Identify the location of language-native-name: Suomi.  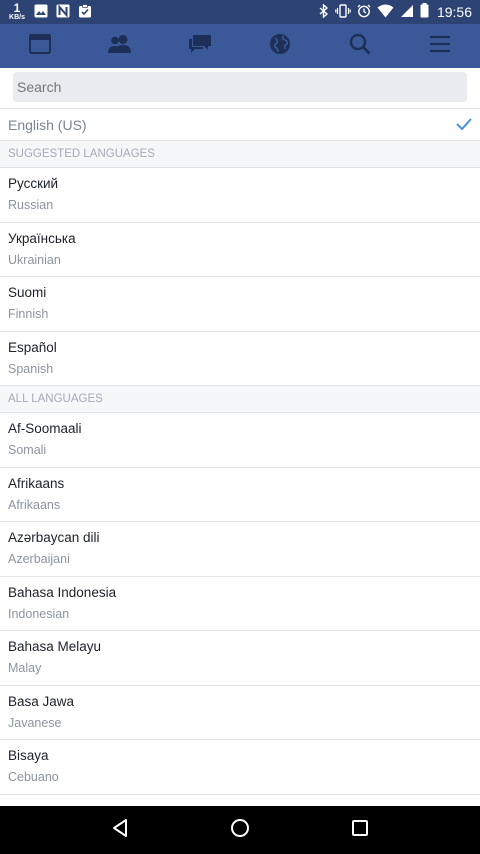
(27, 292).